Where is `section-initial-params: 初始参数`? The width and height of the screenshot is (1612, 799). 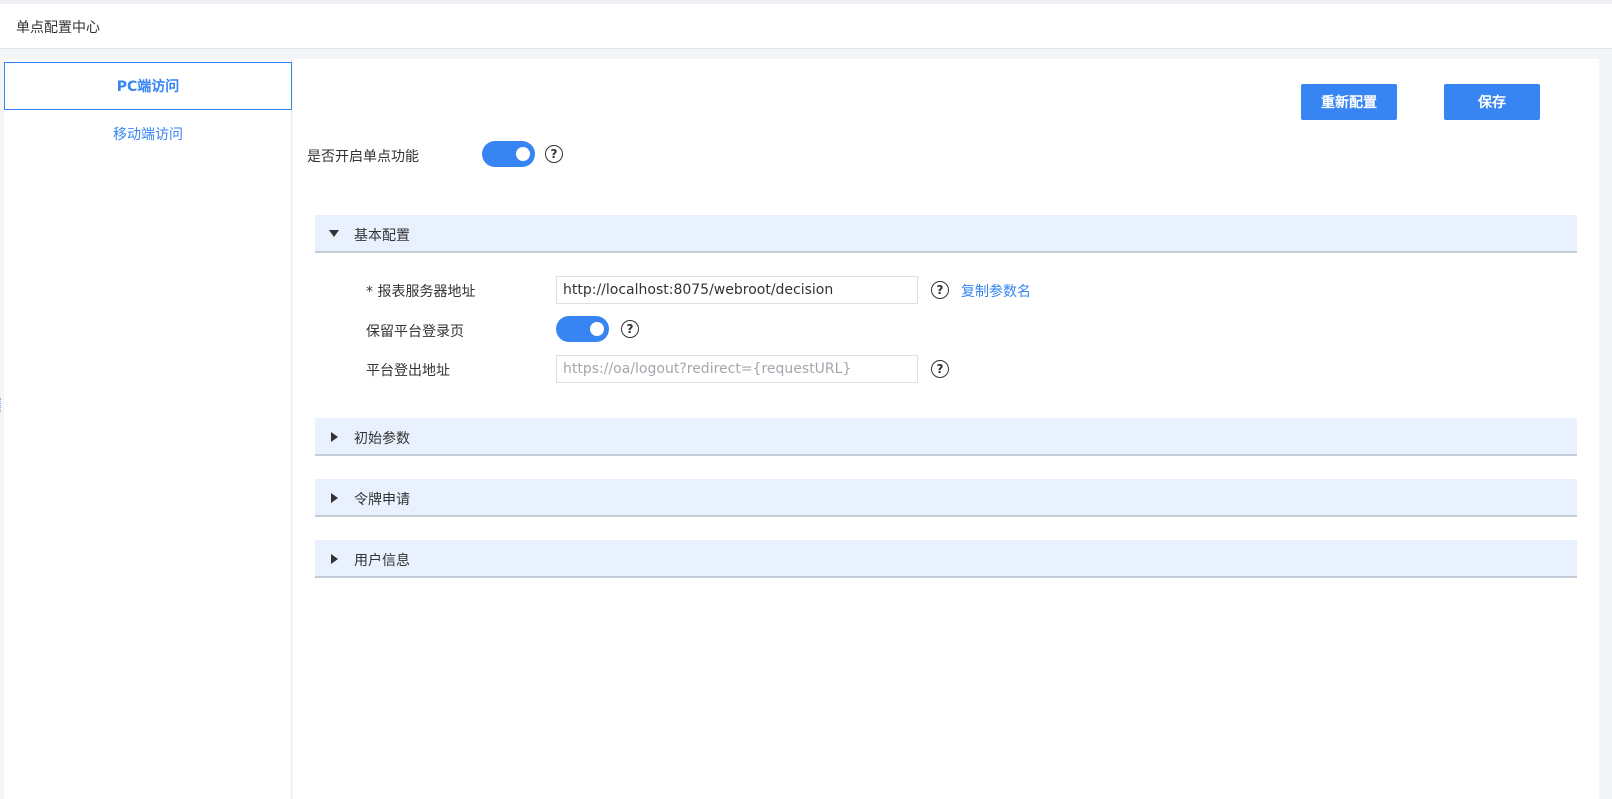 section-initial-params: 初始参数 is located at coordinates (946, 437).